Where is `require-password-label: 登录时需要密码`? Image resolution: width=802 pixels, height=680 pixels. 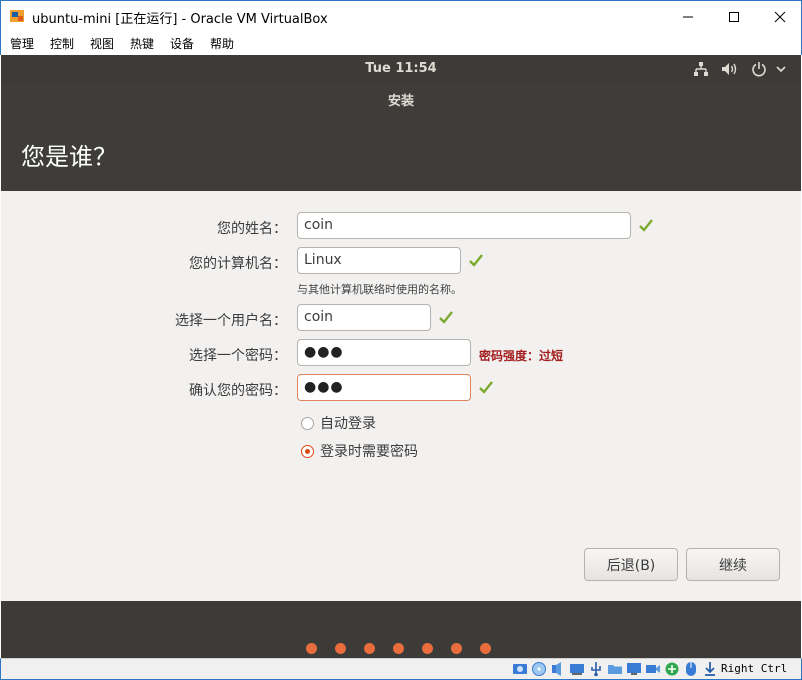 require-password-label: 登录时需要密码 is located at coordinates (369, 452).